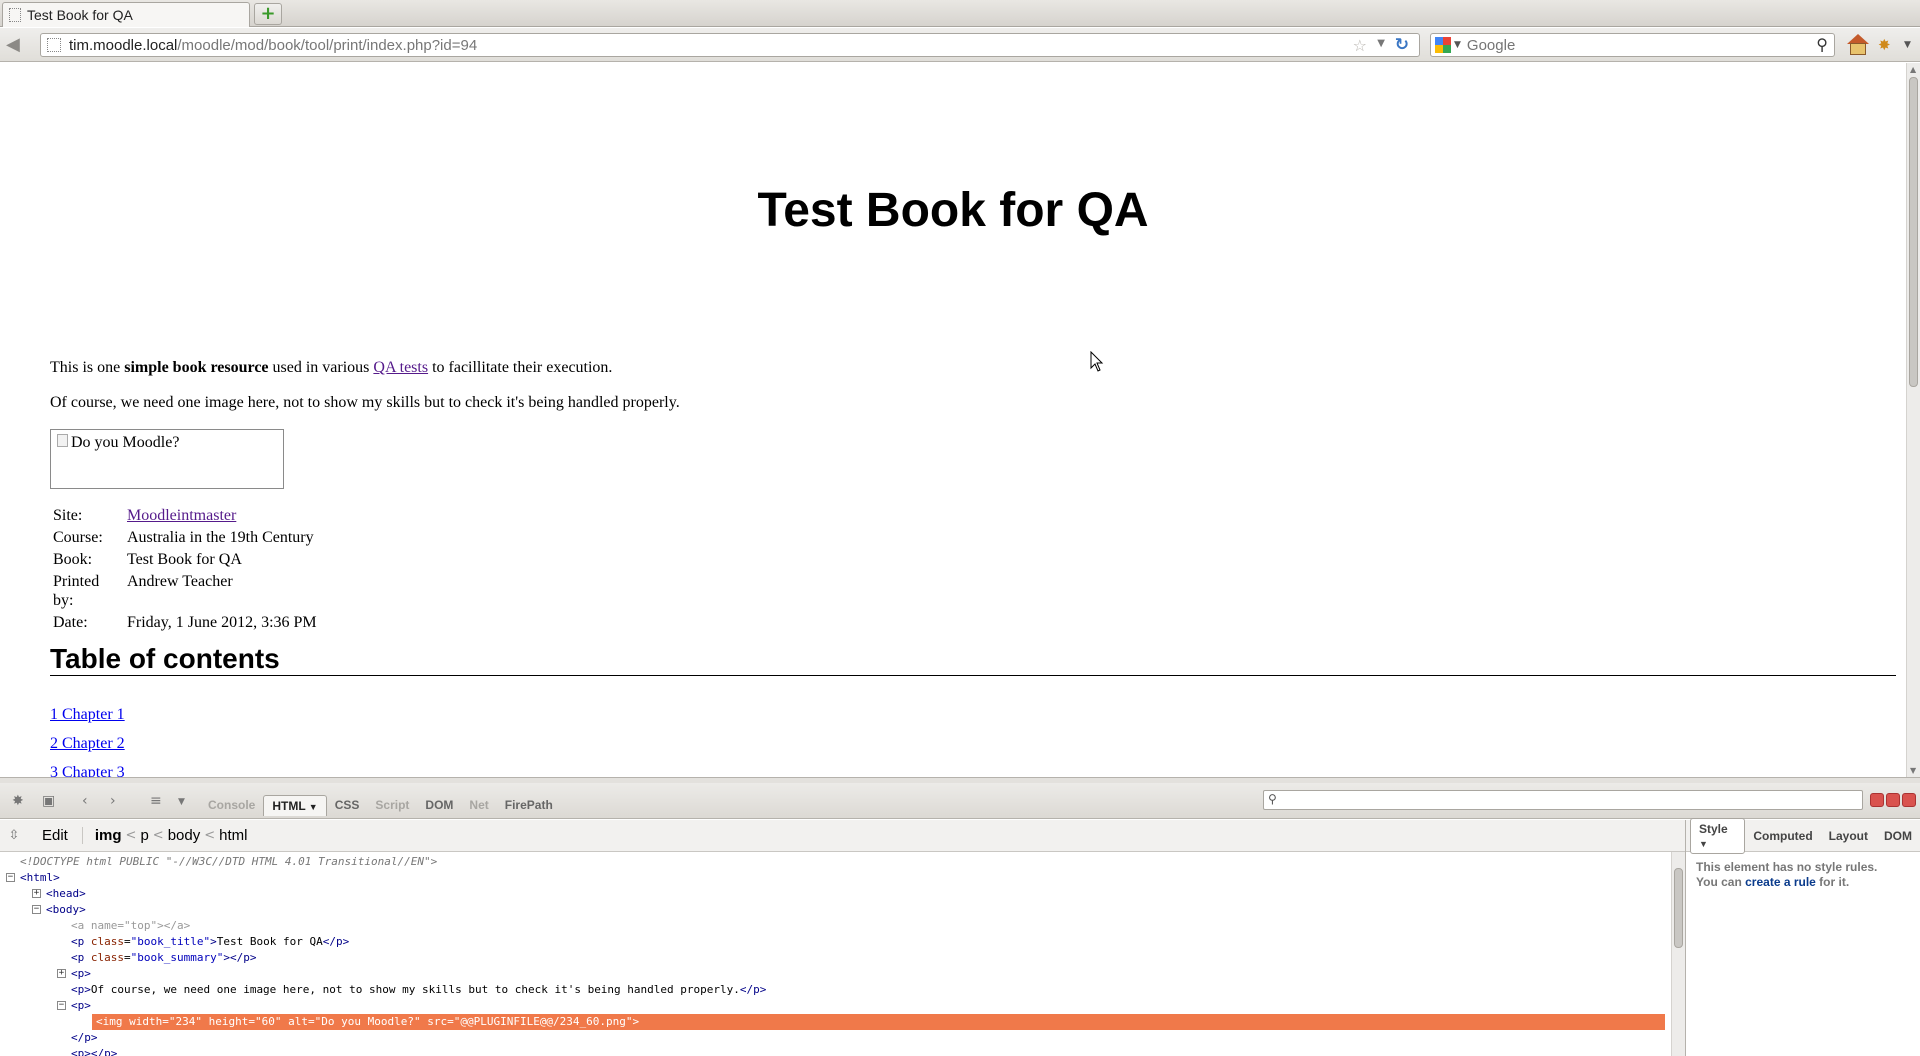 Image resolution: width=1920 pixels, height=1056 pixels. Describe the element at coordinates (392, 805) in the screenshot. I see `tab-script: Script` at that location.